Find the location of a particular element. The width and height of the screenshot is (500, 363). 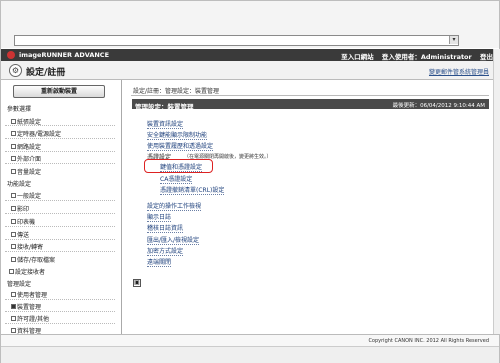

sidebar-group-preferences: 參數選擇 is located at coordinates (19, 108).